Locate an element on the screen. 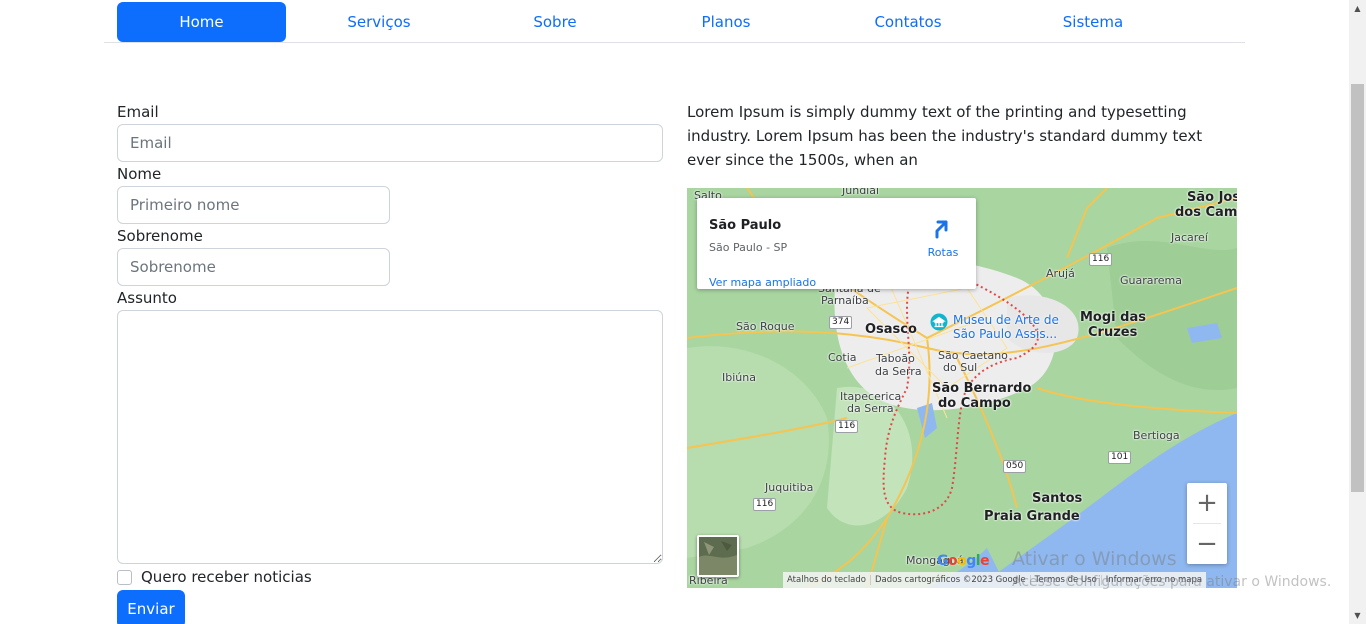 This screenshot has width=1366, height=624. map-label-guararema: Guararema is located at coordinates (1151, 280).